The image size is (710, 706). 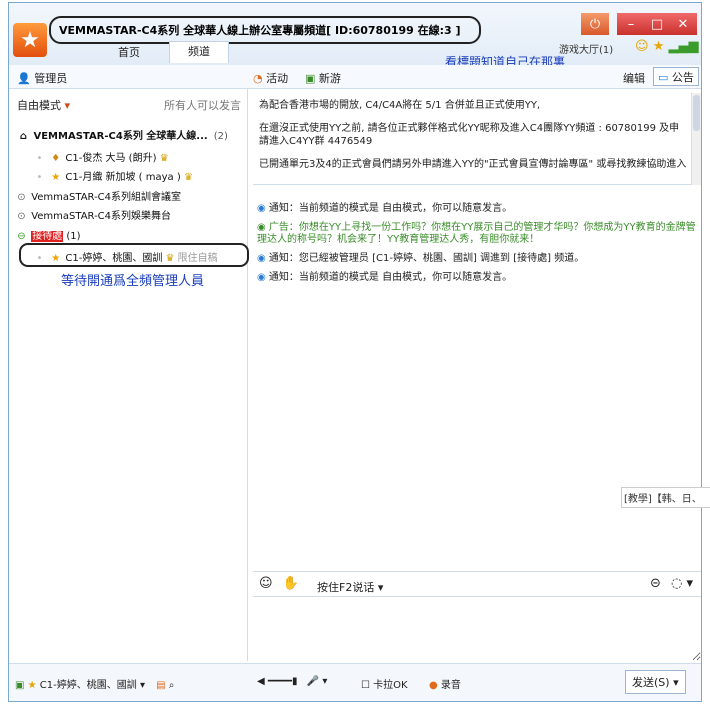 I want to click on reception-label: 接待處, so click(x=47, y=236).